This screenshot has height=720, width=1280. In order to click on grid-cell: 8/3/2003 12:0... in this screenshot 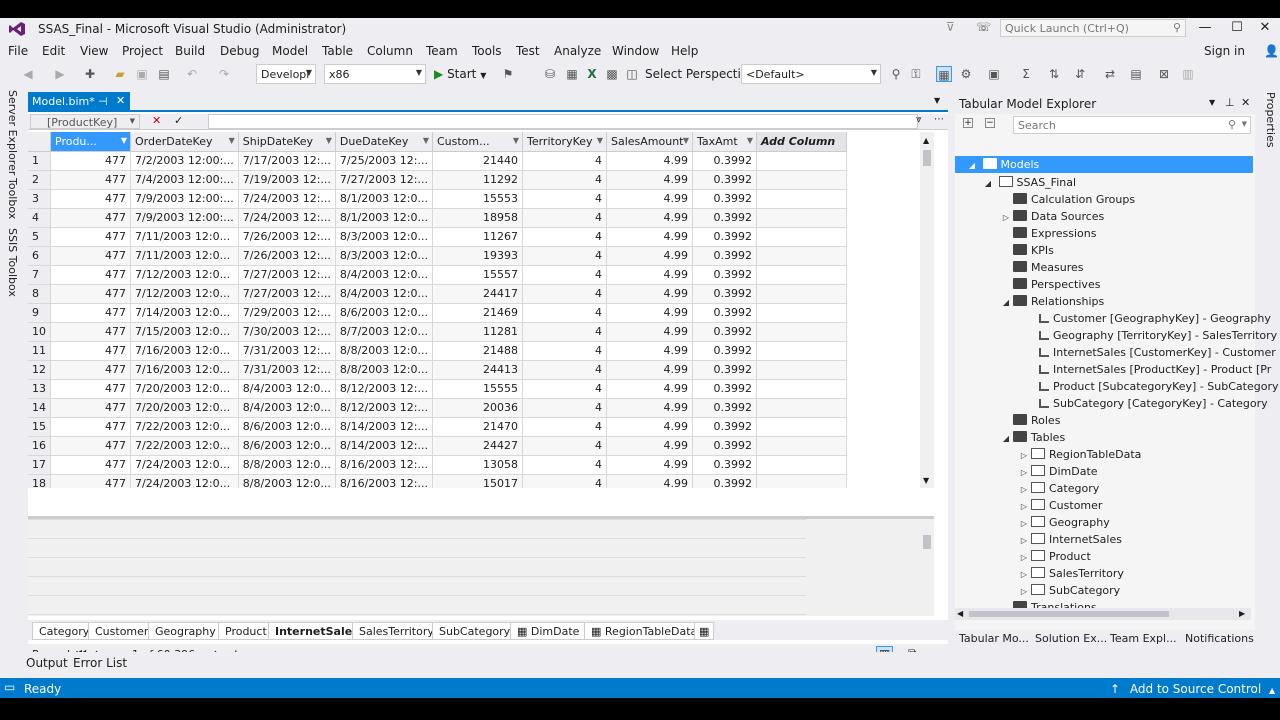, I will do `click(384, 256)`.